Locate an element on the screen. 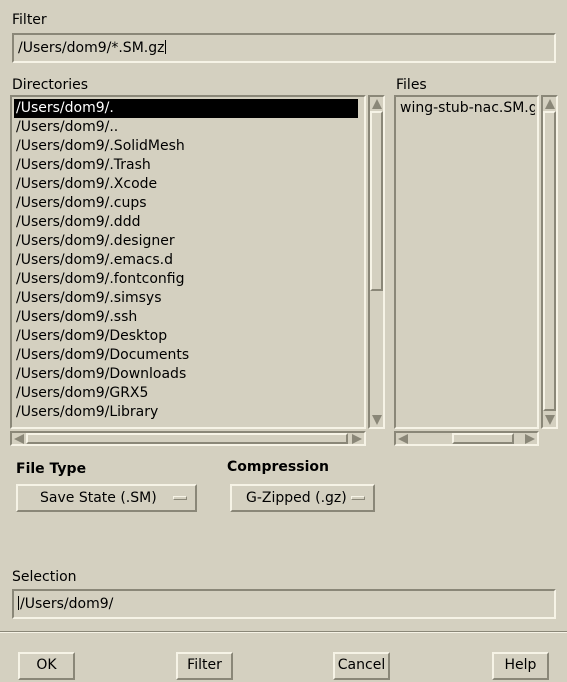 Image resolution: width=567 pixels, height=682 pixels. files-vscrollbar is located at coordinates (549, 262).